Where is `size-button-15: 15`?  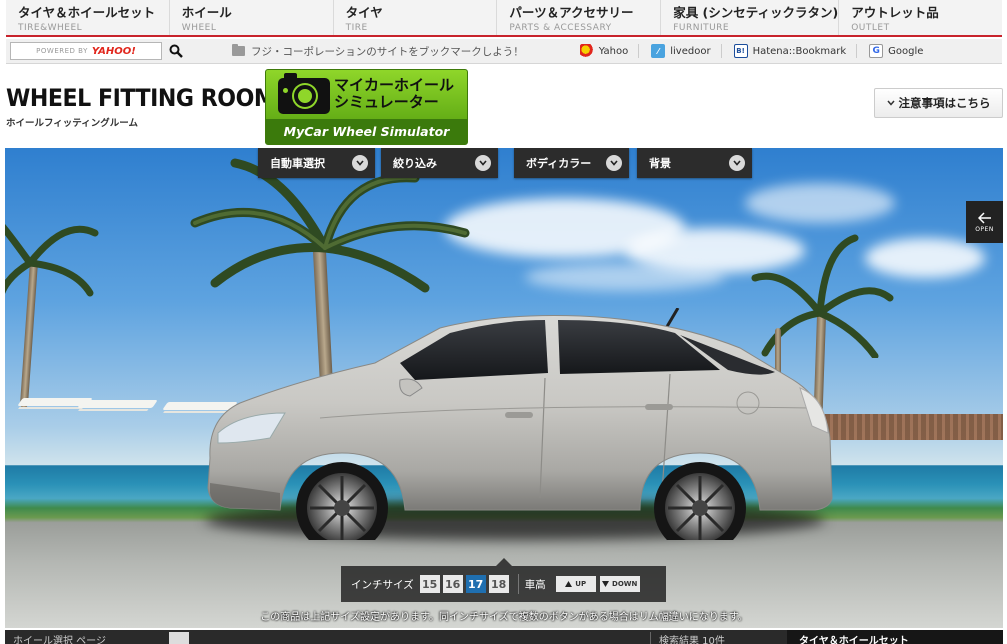
size-button-15: 15 is located at coordinates (429, 584).